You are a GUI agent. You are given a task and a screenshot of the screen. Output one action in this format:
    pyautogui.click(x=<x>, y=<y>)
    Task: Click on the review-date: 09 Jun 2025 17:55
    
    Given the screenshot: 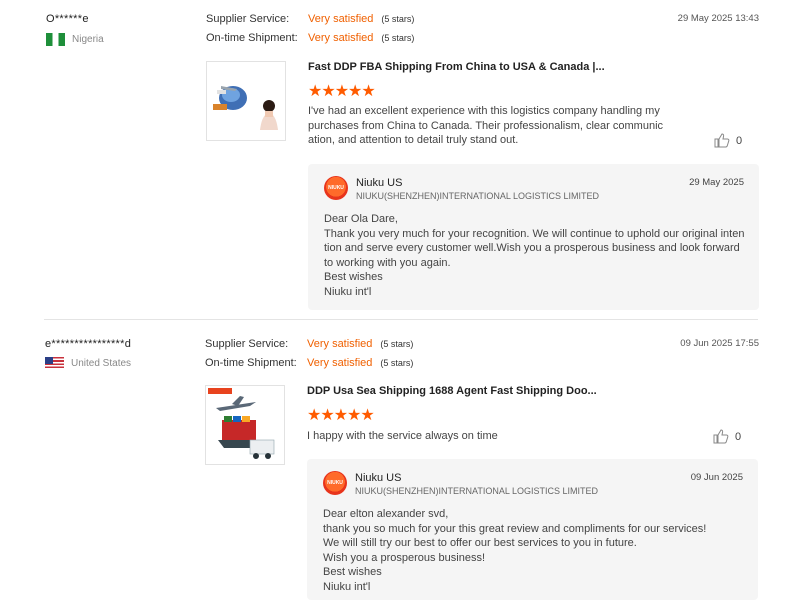 What is the action you would take?
    pyautogui.click(x=719, y=343)
    